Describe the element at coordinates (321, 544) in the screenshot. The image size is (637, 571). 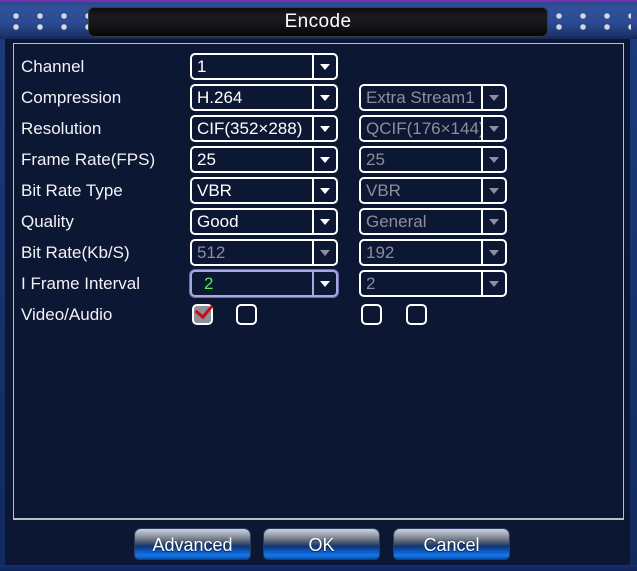
I see `ok-button: OK` at that location.